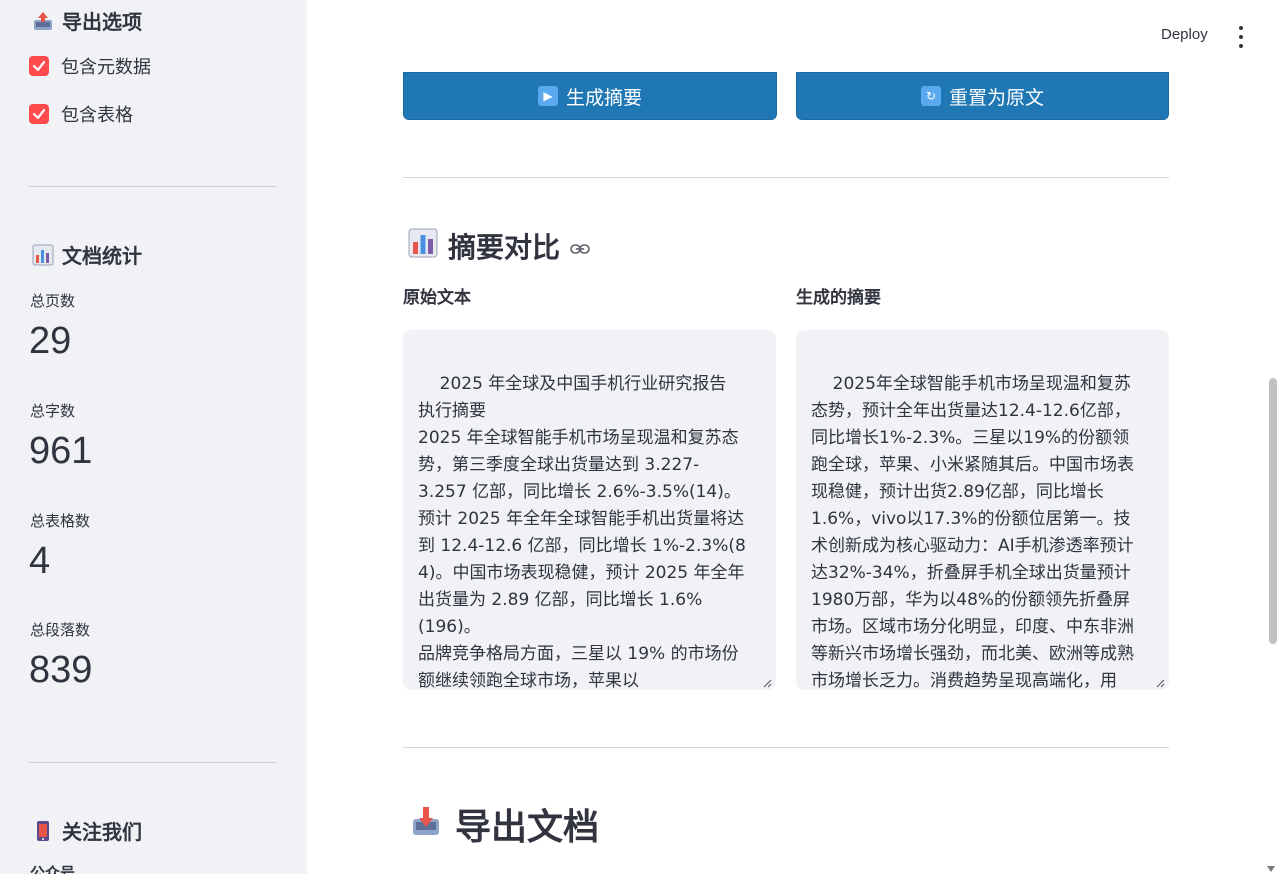 The image size is (1279, 874). I want to click on anchor-link-icon, so click(580, 249).